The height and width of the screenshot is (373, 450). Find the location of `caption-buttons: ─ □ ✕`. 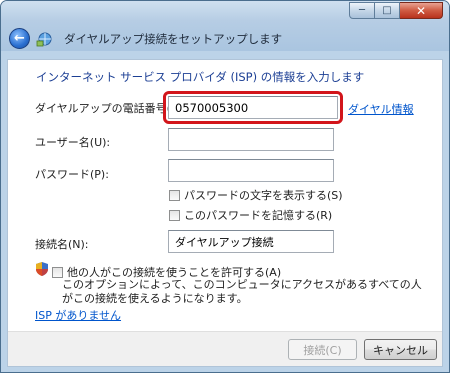

caption-buttons: ─ □ ✕ is located at coordinates (396, 11).